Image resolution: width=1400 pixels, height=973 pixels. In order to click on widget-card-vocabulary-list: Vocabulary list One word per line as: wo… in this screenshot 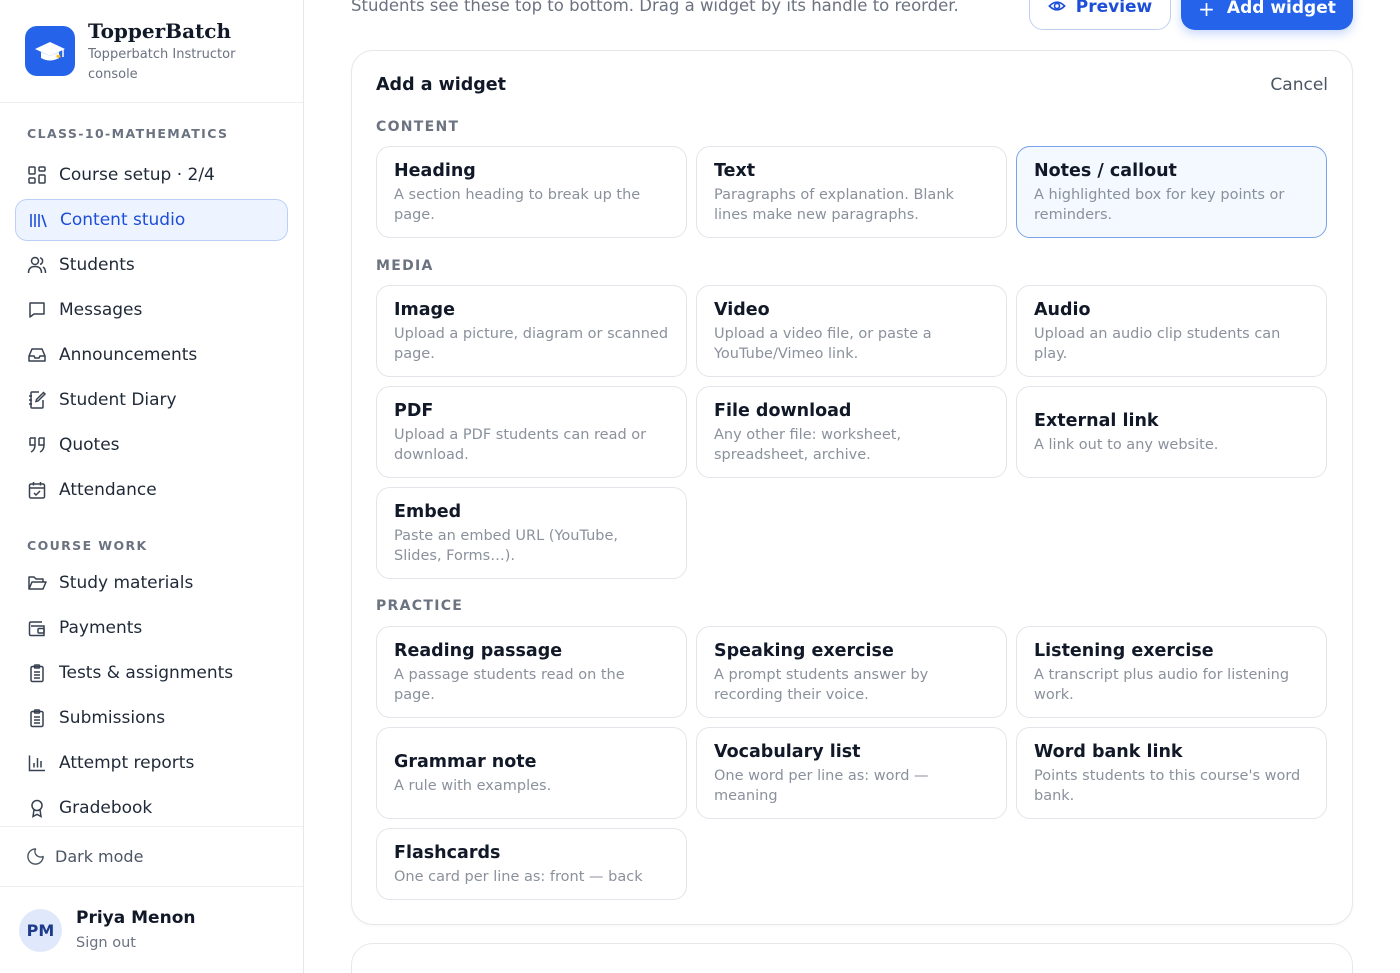, I will do `click(851, 773)`.